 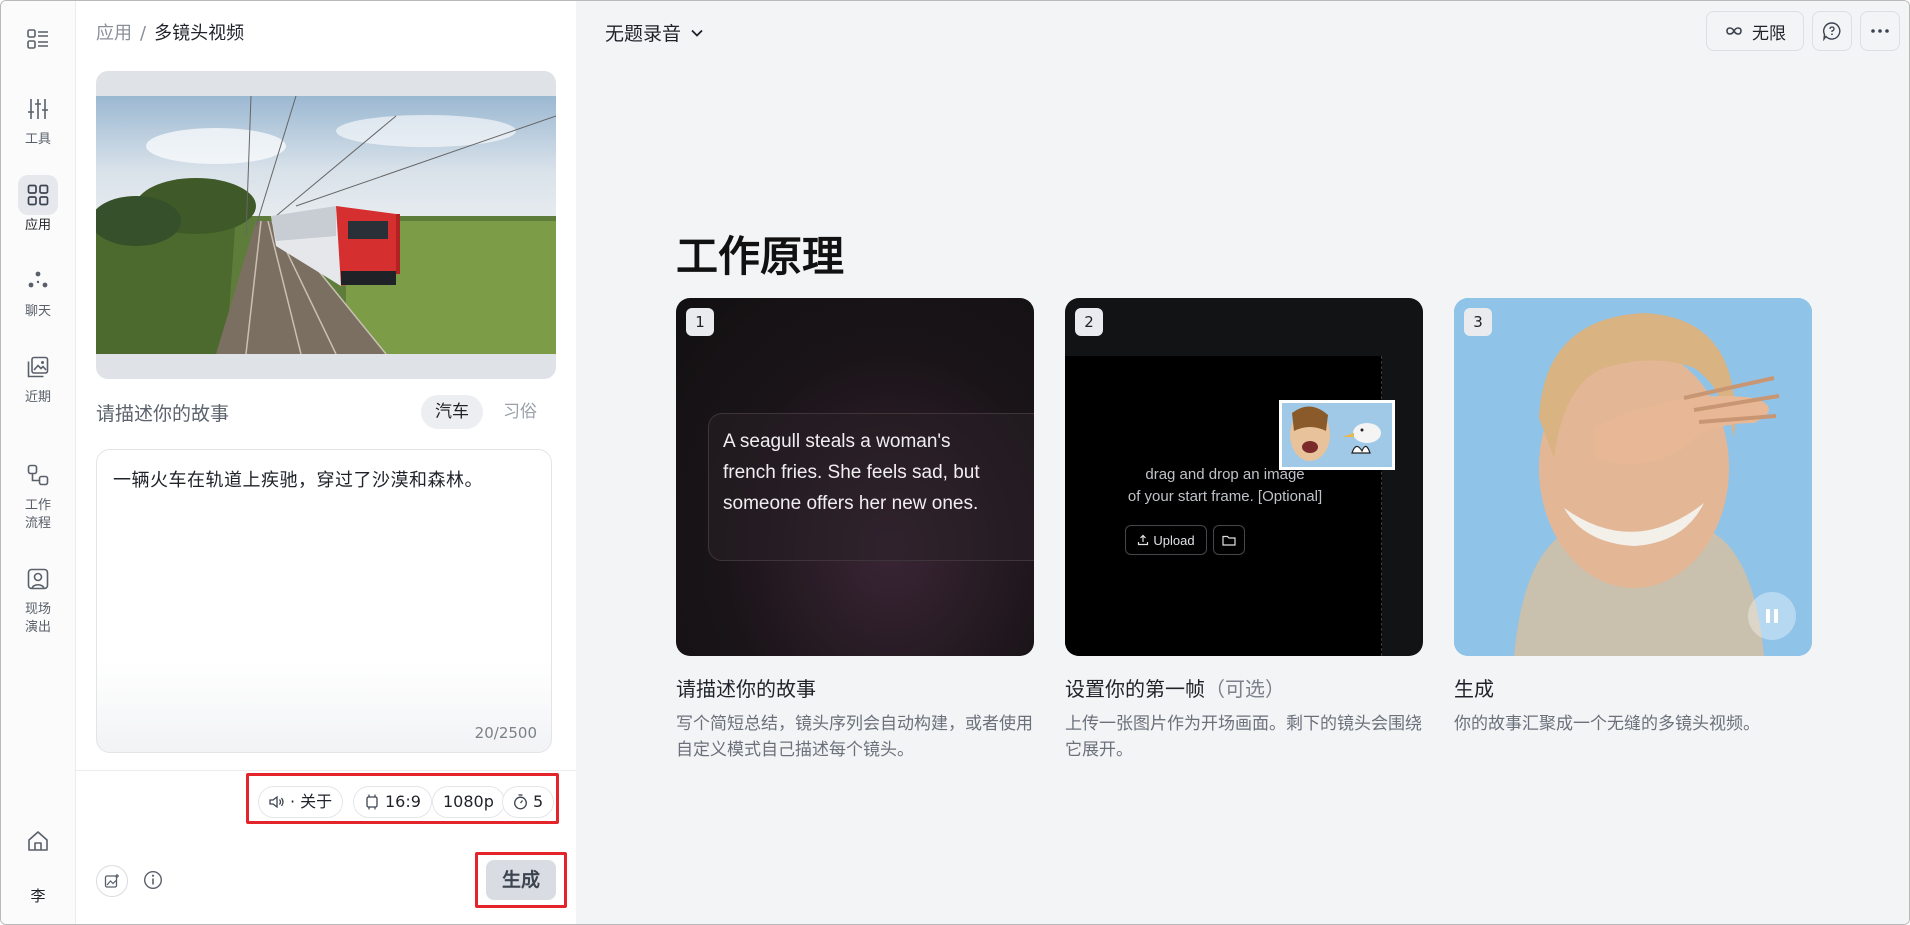 I want to click on step-title: 生成, so click(x=1474, y=689).